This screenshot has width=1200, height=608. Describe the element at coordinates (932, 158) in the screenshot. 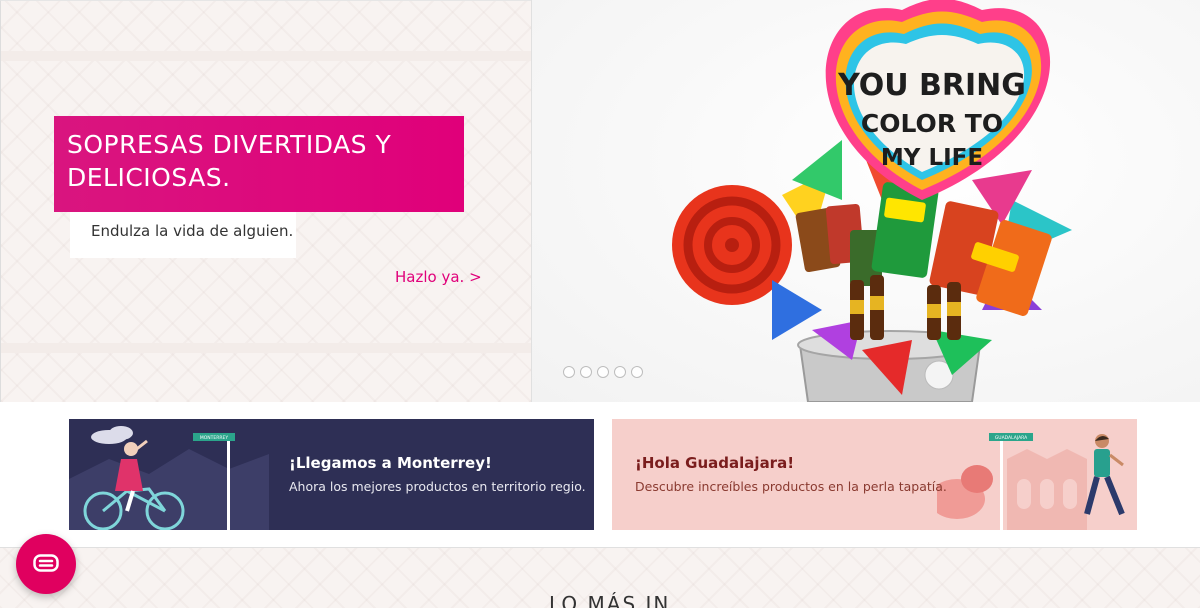

I see `balloon-text: MY LIFE` at that location.